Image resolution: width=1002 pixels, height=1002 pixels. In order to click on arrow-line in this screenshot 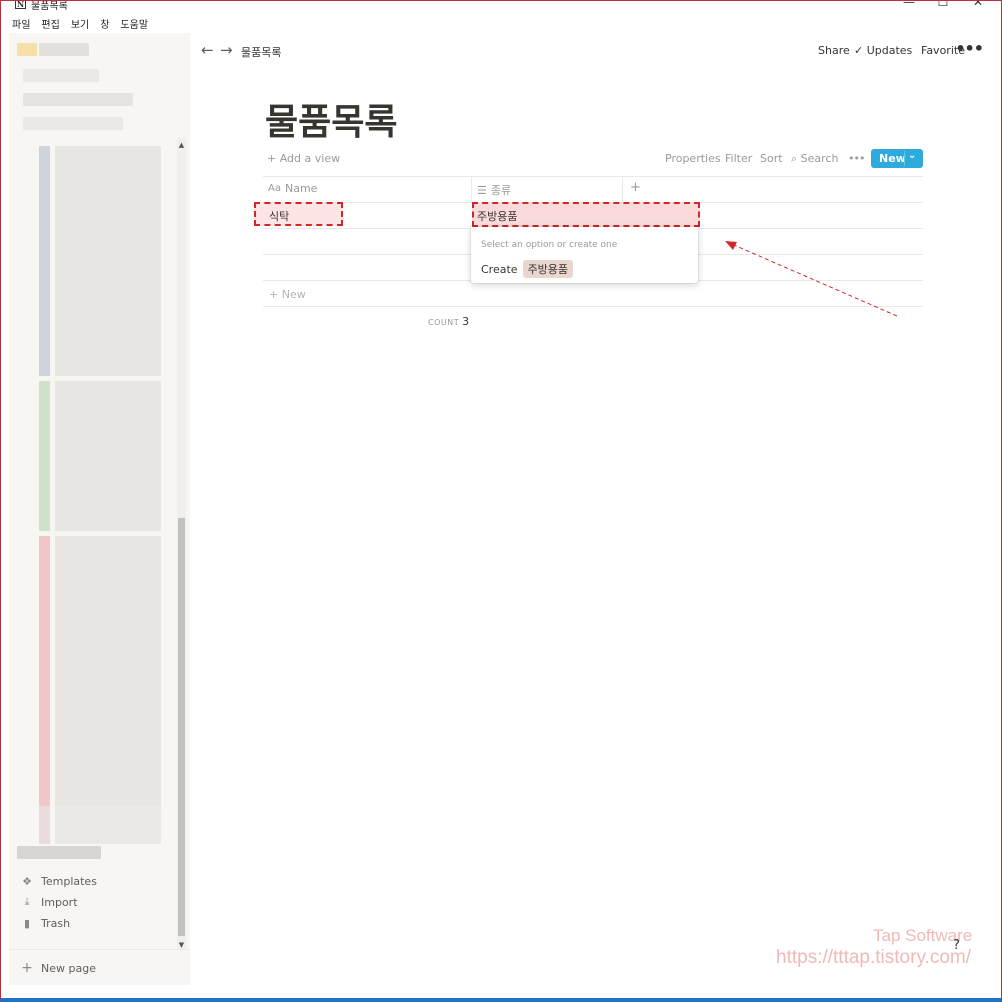, I will do `click(815, 280)`.